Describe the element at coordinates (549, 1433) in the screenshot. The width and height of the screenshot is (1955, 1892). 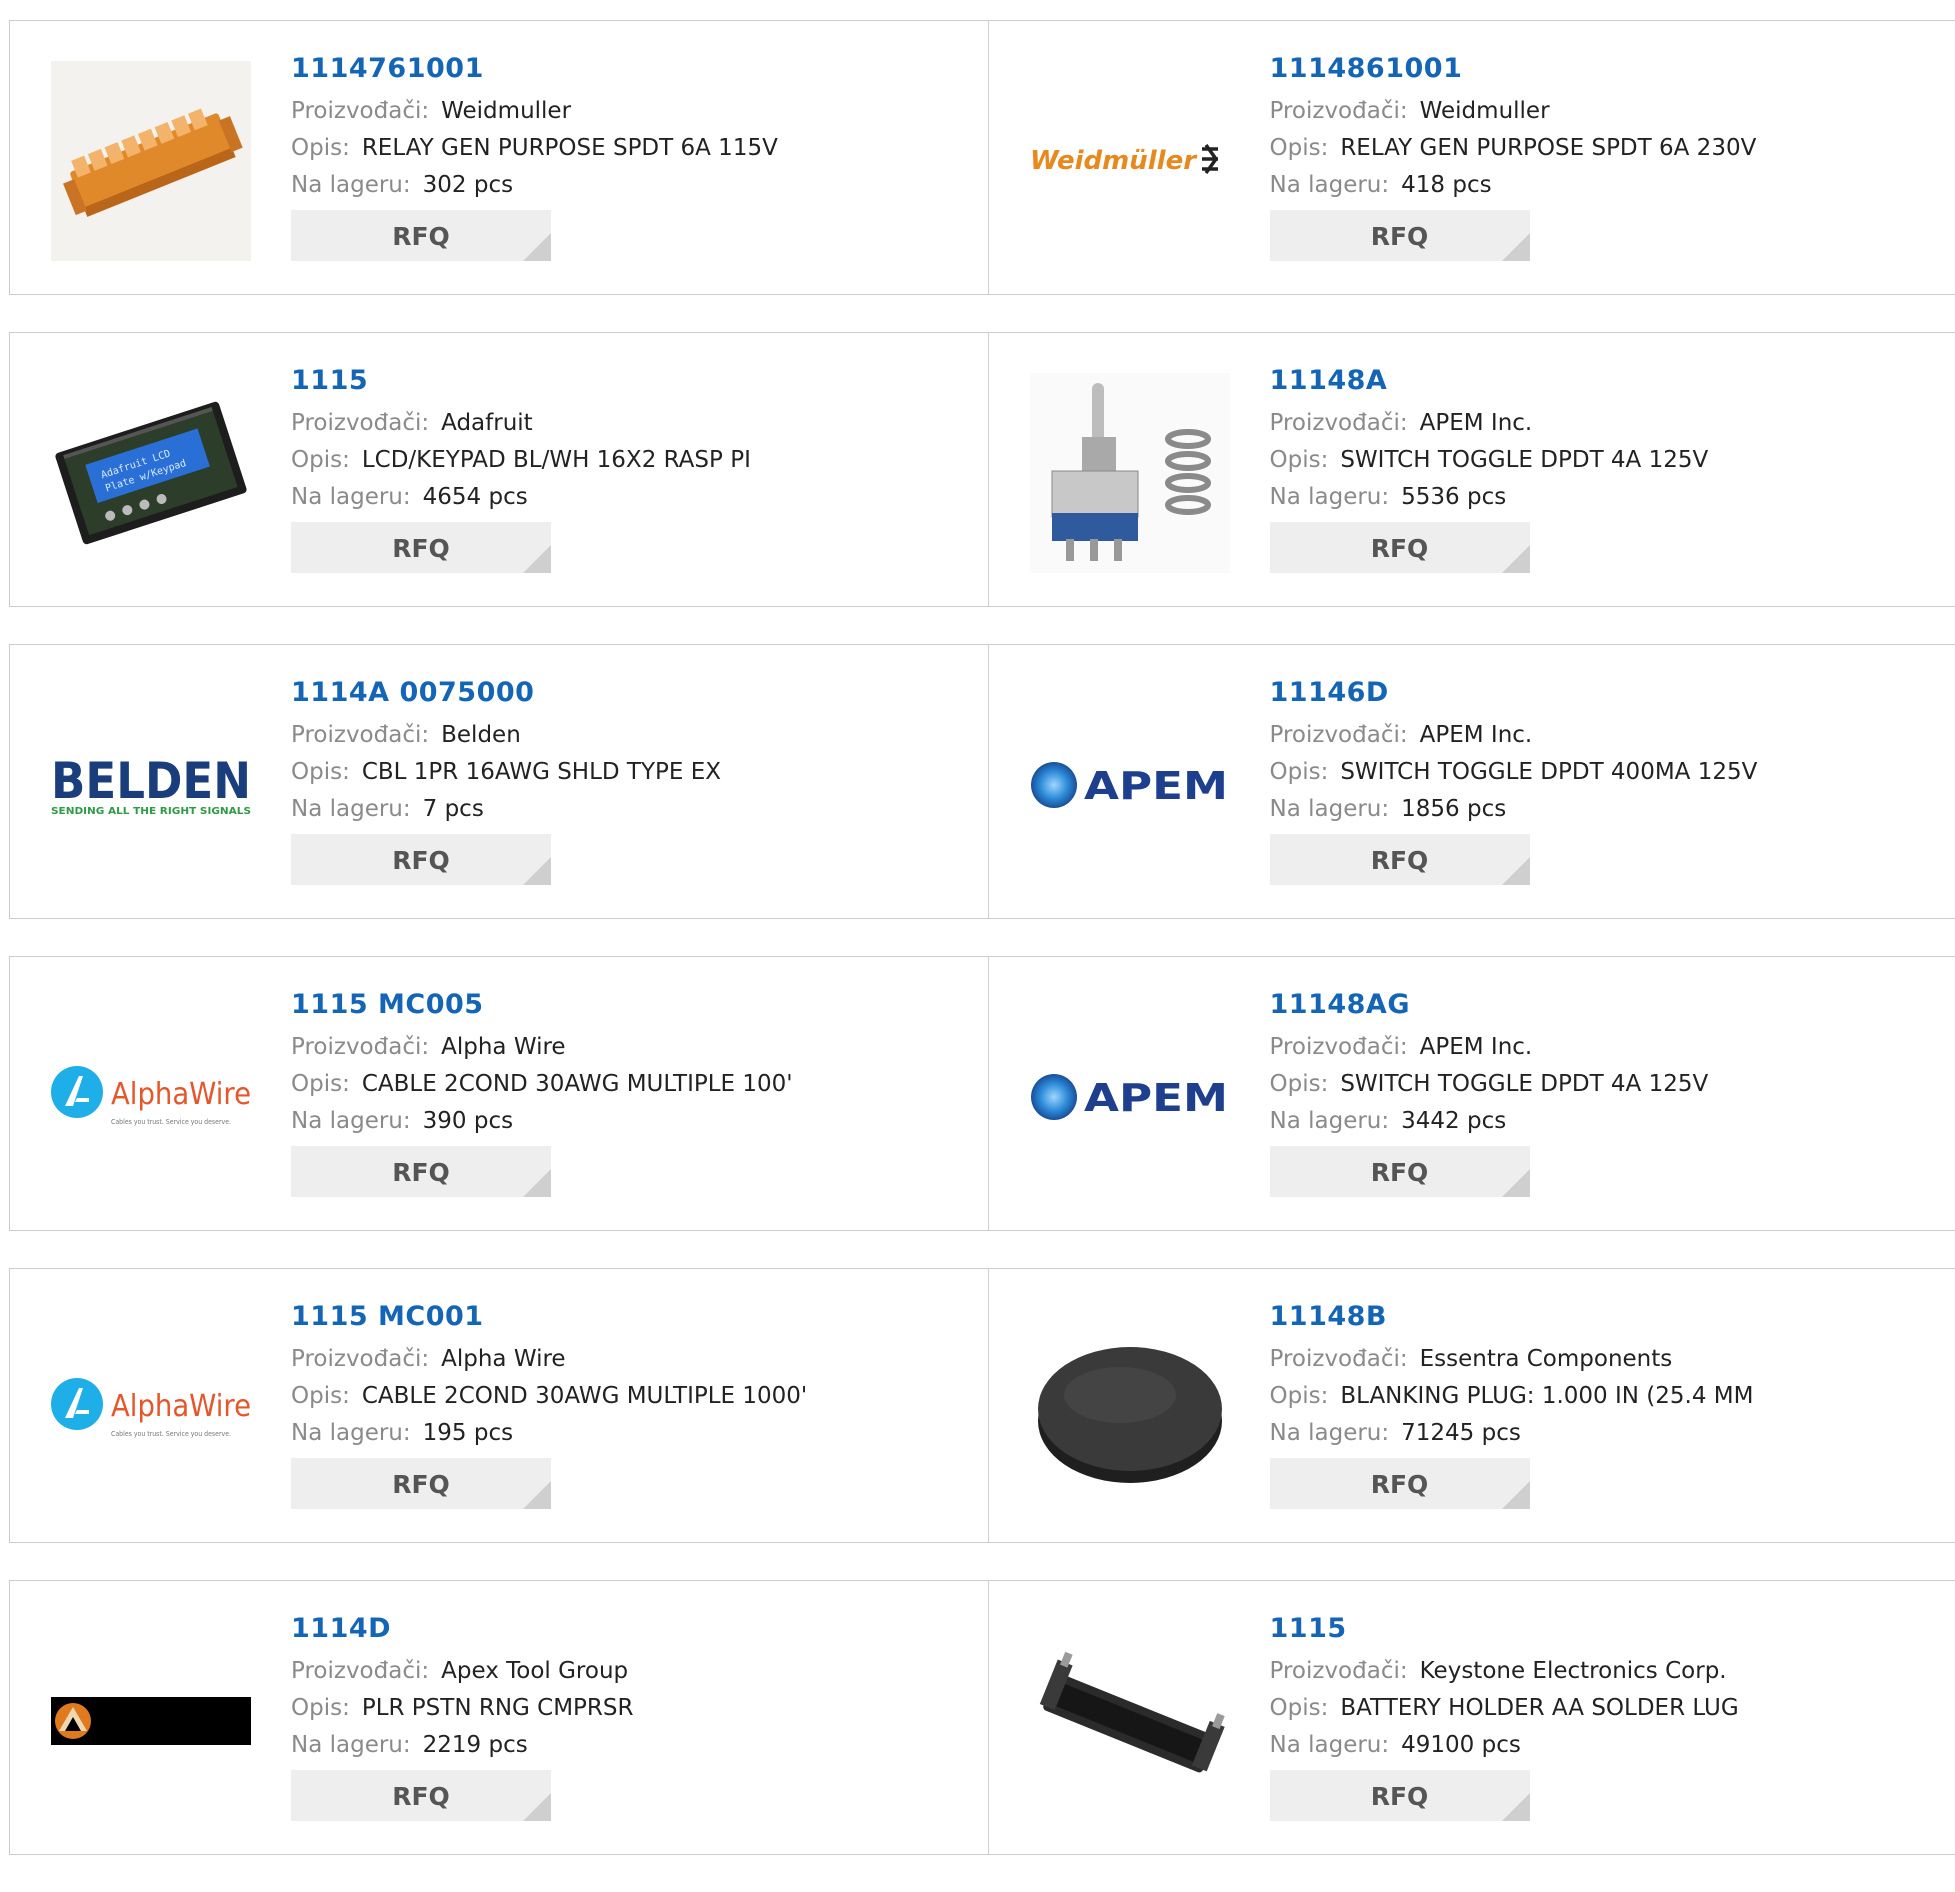
I see `stock-line: Na lageru:195 pcs` at that location.